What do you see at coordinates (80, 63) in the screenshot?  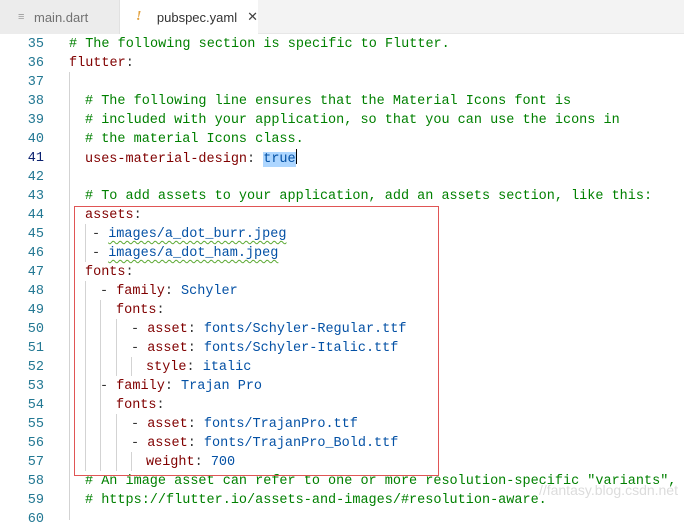 I see `code-line: 36 flutter:` at bounding box center [80, 63].